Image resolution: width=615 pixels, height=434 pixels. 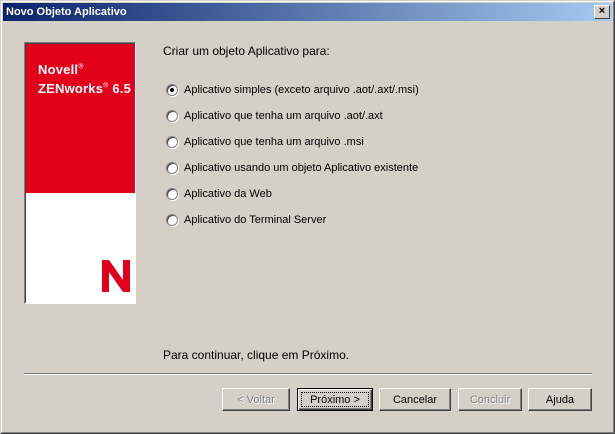 What do you see at coordinates (81, 67) in the screenshot?
I see `brand-reg-mark: ®` at bounding box center [81, 67].